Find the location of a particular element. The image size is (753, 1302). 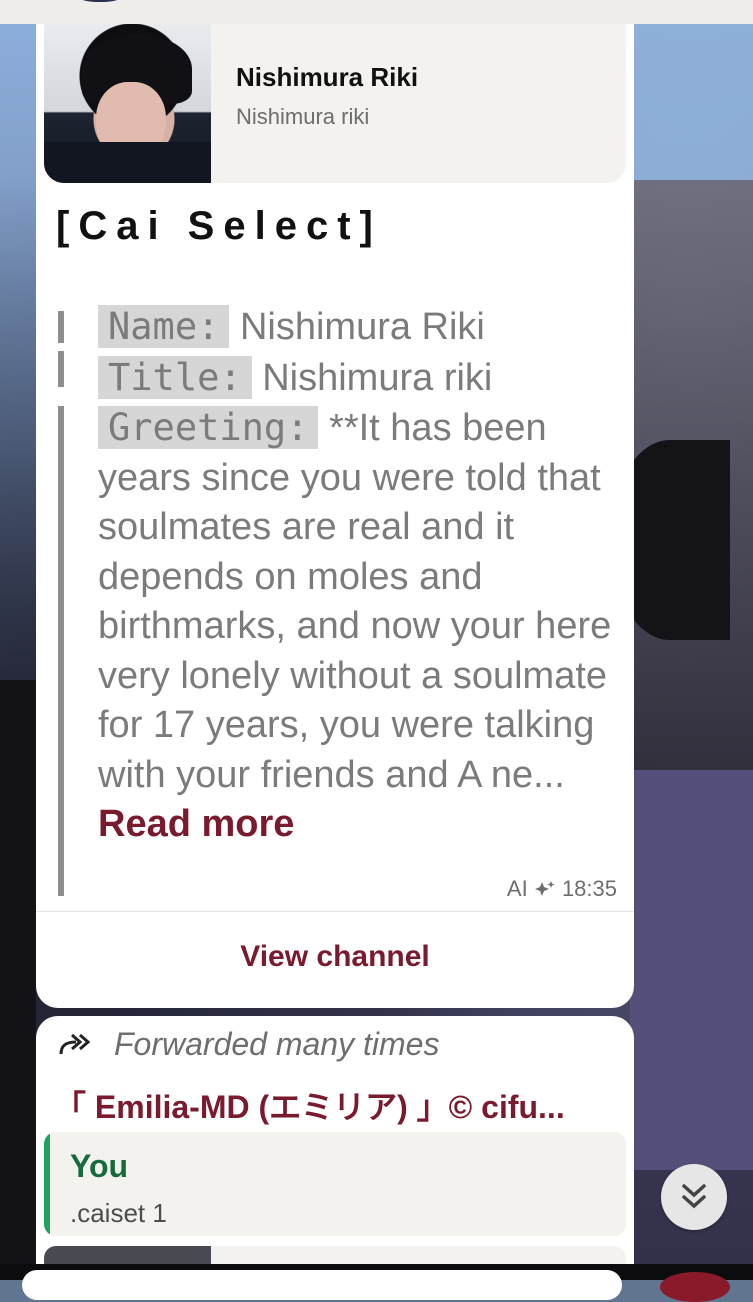

read-more-link: Read more is located at coordinates (196, 824).